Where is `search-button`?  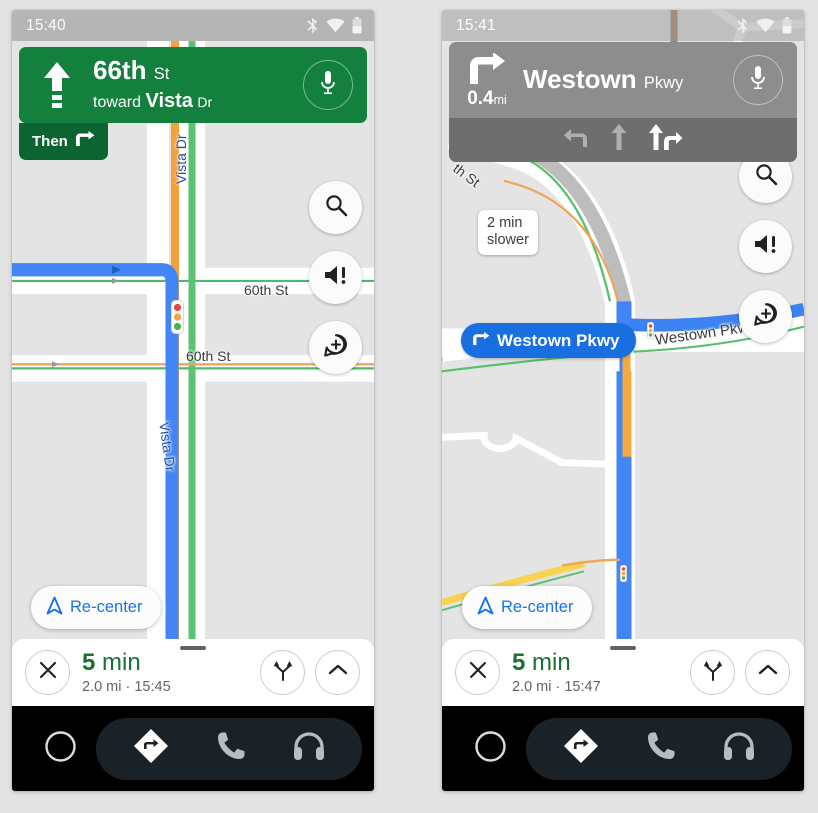
search-button is located at coordinates (335, 207).